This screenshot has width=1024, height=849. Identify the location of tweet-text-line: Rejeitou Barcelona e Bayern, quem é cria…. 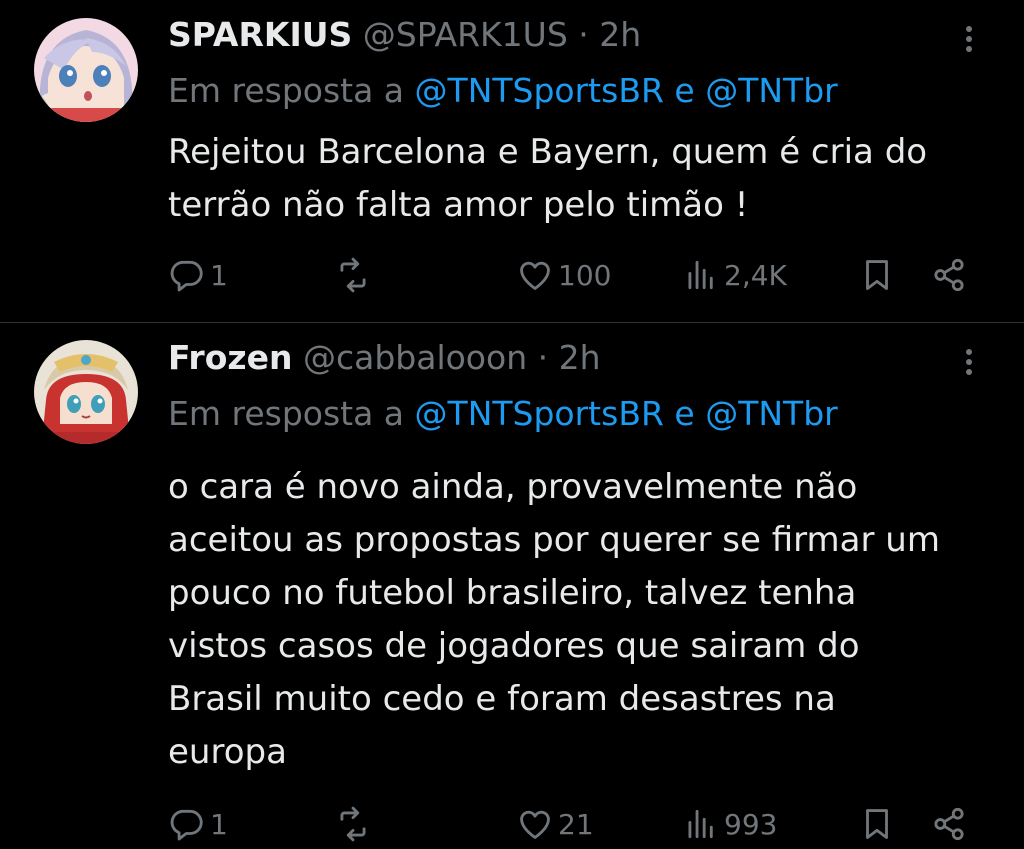
(548, 152).